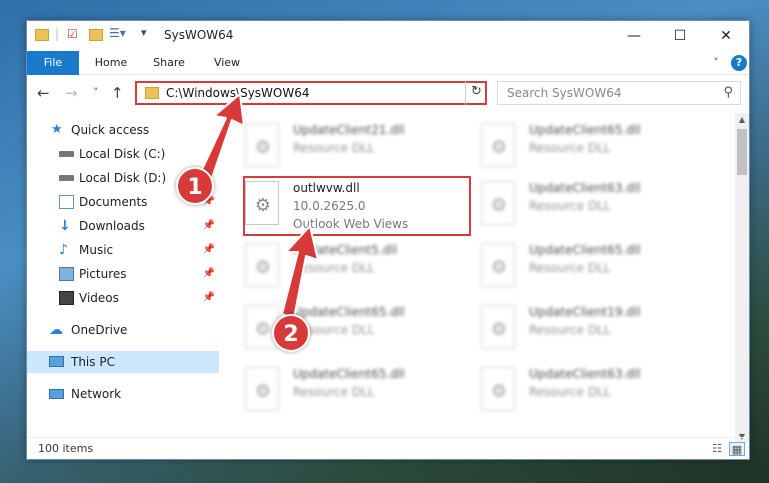  What do you see at coordinates (227, 63) in the screenshot?
I see `tab-view: View` at bounding box center [227, 63].